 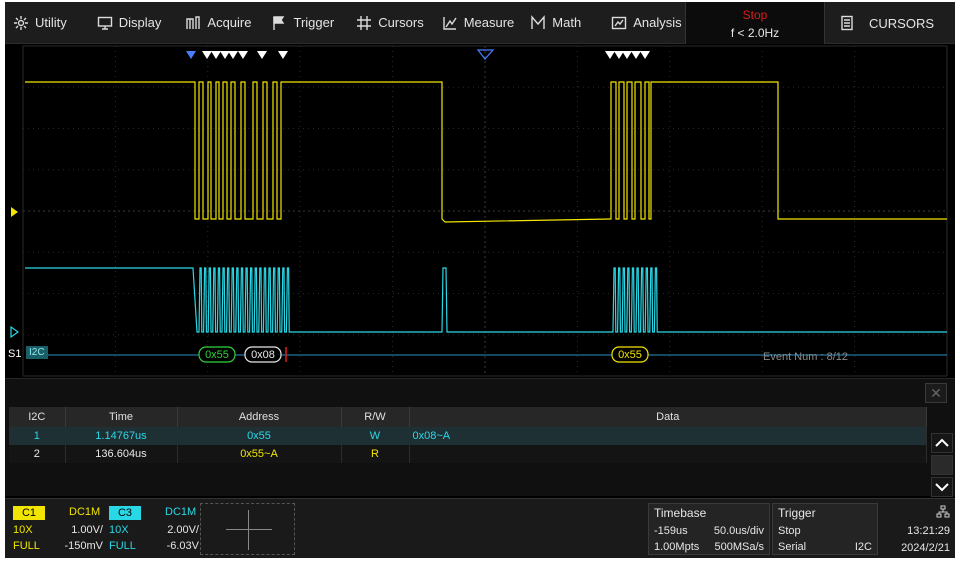 I want to click on trigger-mode: Stop, so click(x=789, y=531).